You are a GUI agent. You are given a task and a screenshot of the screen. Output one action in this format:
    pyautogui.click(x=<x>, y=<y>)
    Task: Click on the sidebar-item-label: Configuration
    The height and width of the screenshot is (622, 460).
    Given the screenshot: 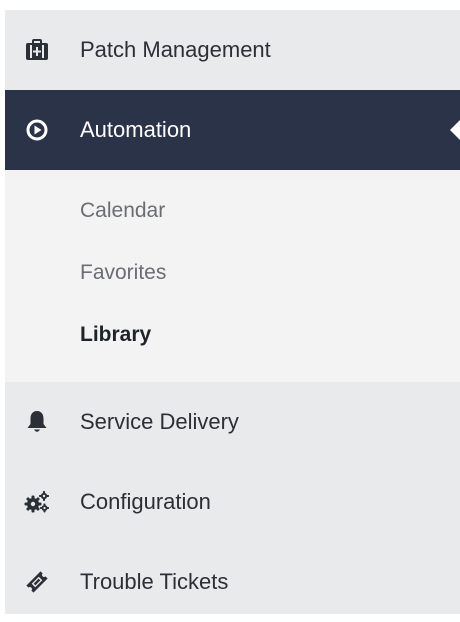 What is the action you would take?
    pyautogui.click(x=145, y=501)
    